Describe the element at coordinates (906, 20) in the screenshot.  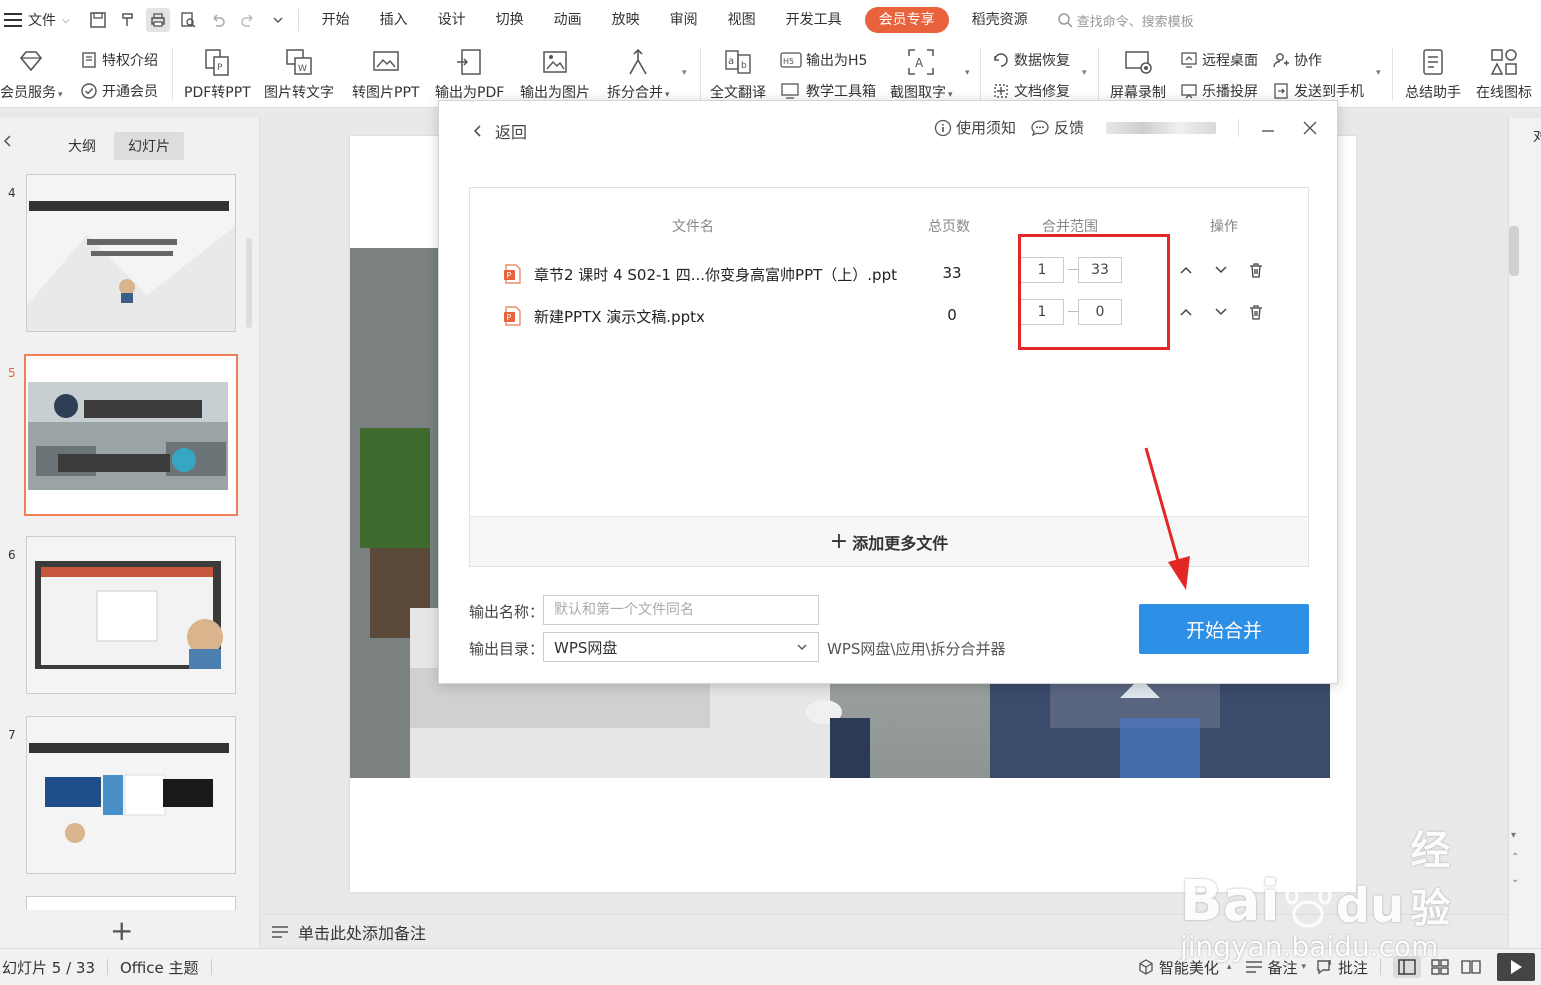
I see `tab-vip: 会员专享` at that location.